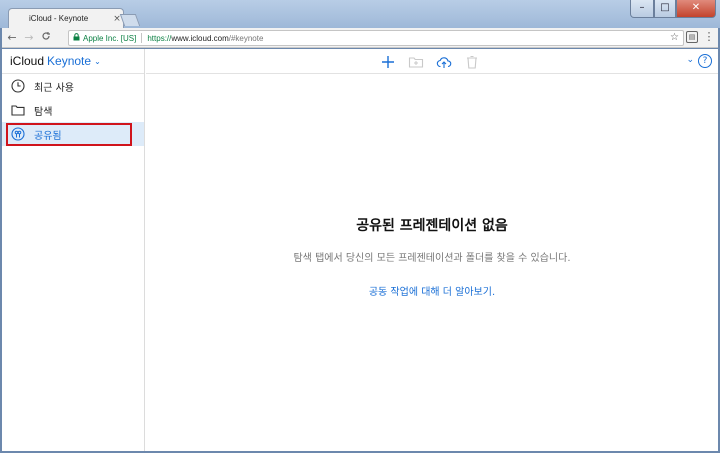 The image size is (720, 453). What do you see at coordinates (444, 62) in the screenshot?
I see `upload-cloud-icon` at bounding box center [444, 62].